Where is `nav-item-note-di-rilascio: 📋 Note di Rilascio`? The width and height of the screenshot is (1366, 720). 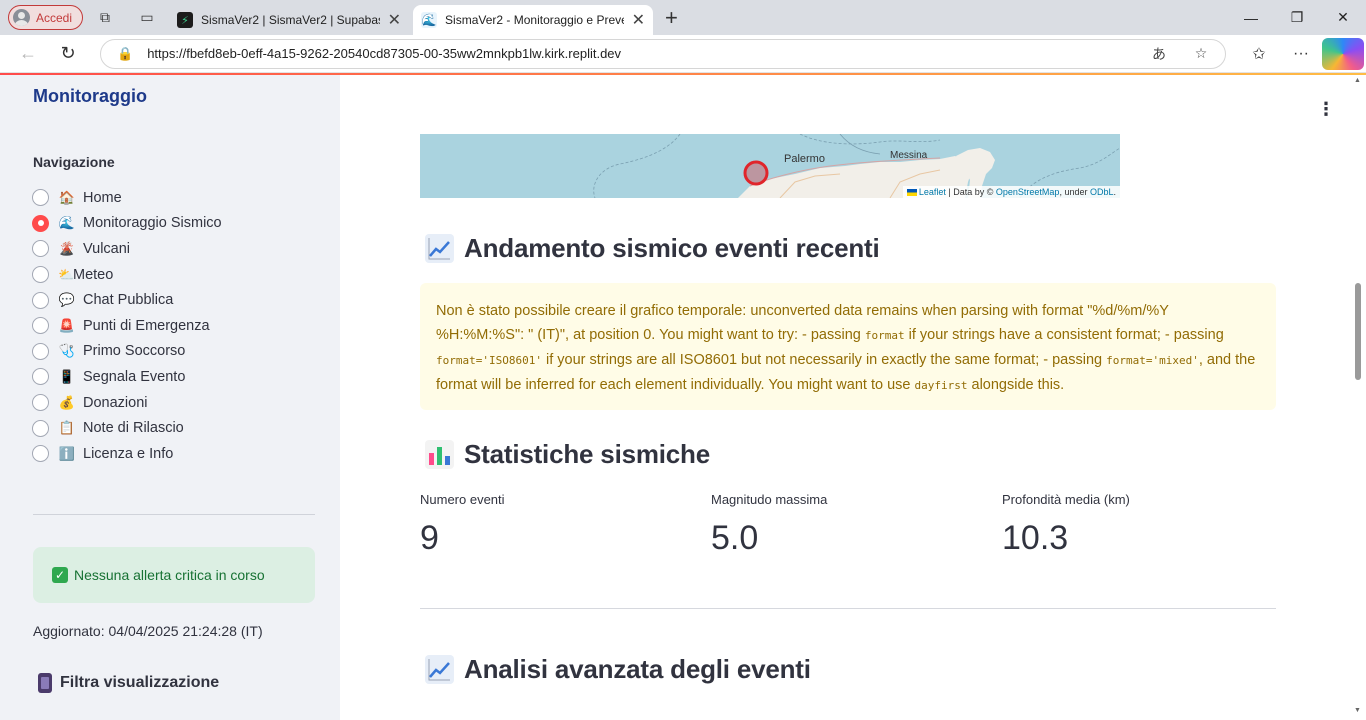 nav-item-note-di-rilascio: 📋 Note di Rilascio is located at coordinates (127, 428).